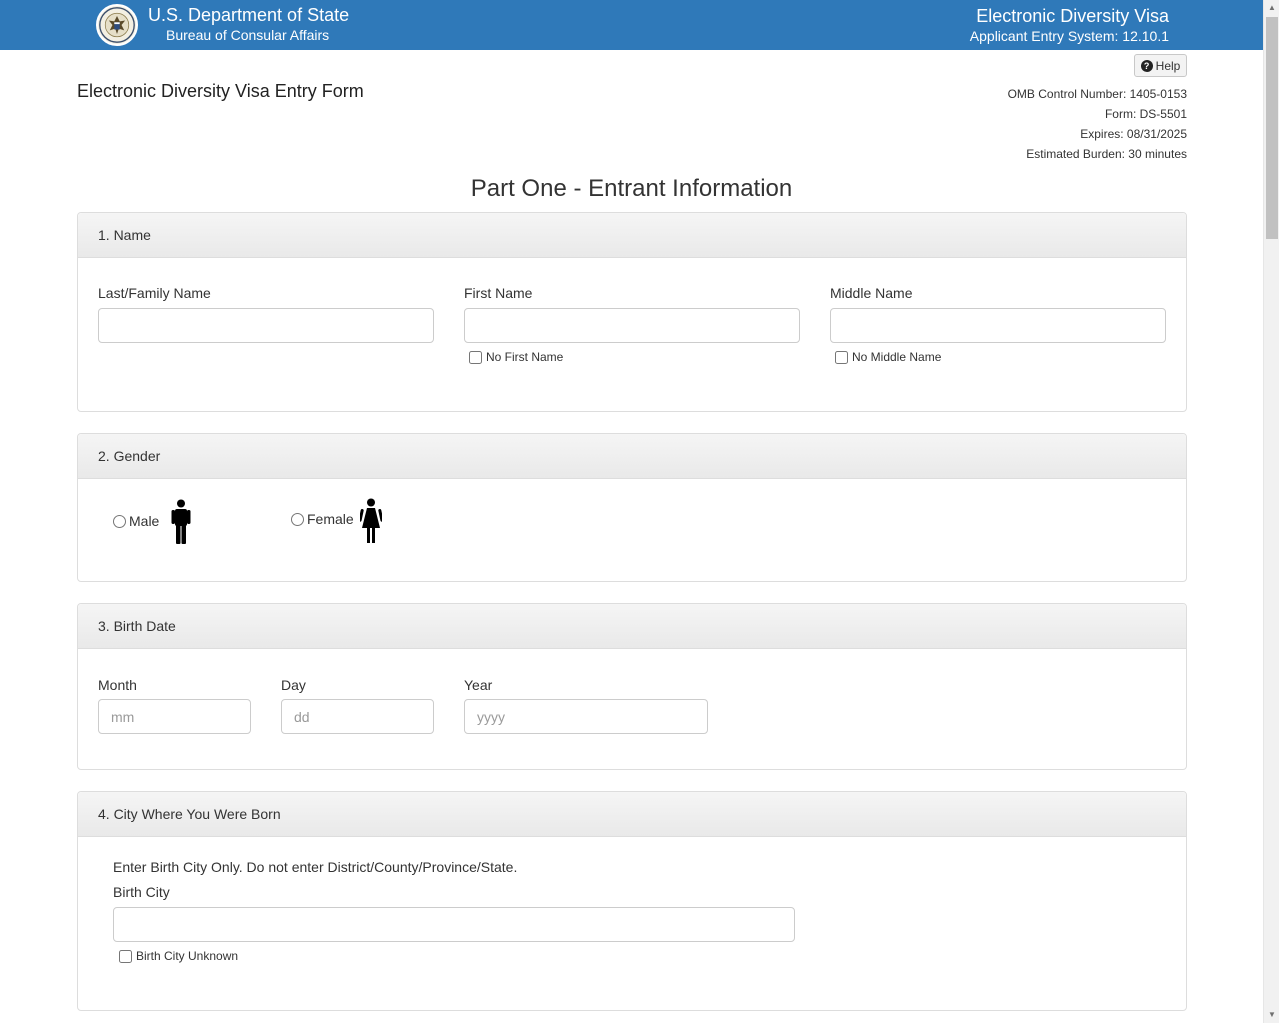  I want to click on birth-month-input, so click(174, 716).